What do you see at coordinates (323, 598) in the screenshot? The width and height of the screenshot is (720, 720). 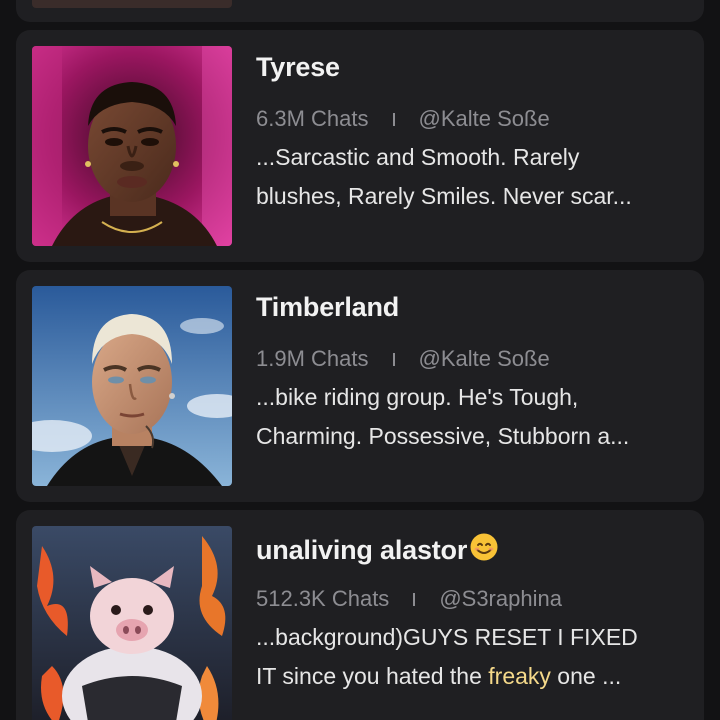 I see `chat-count: 512.3K Chats` at bounding box center [323, 598].